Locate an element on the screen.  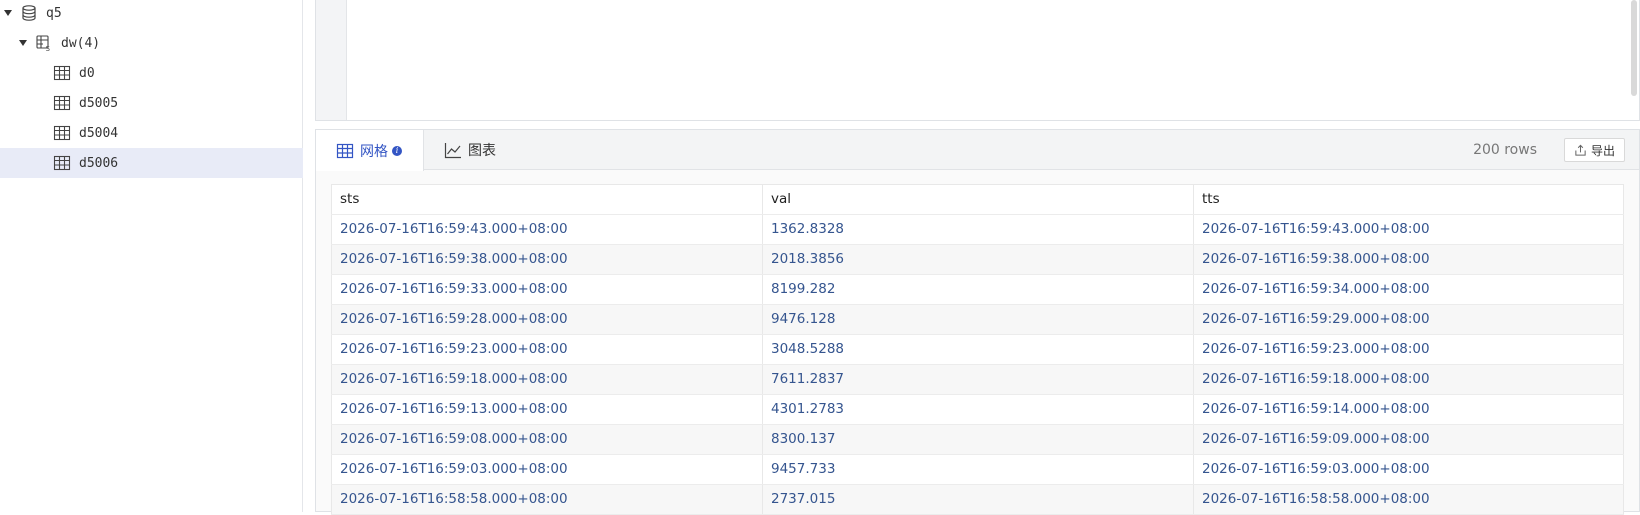
column-header-sts: sts is located at coordinates (546, 199).